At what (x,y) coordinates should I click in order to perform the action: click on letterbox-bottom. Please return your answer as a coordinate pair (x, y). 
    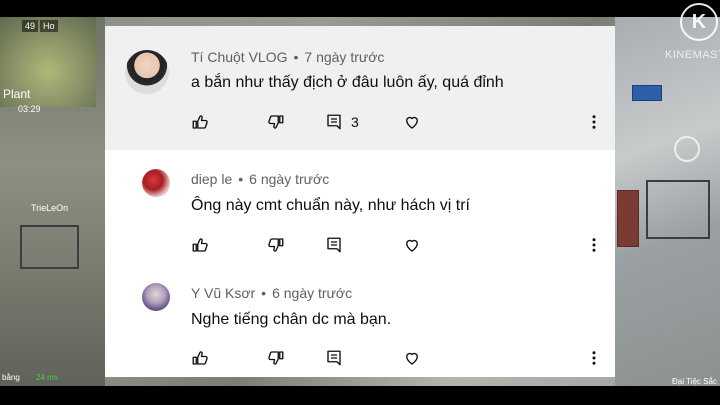
    Looking at the image, I should click on (360, 395).